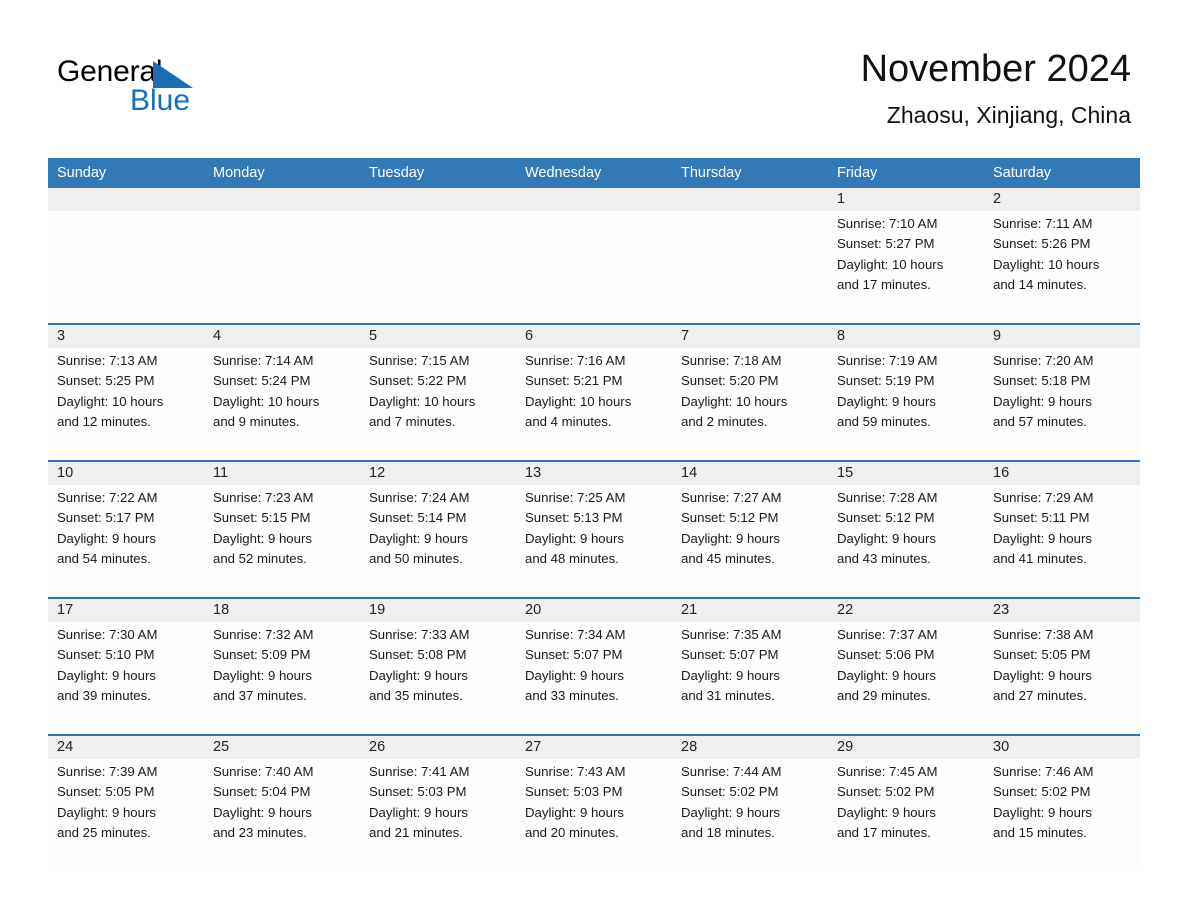 This screenshot has width=1188, height=918. I want to click on daylight-text-line2: and 21 minutes., so click(416, 832).